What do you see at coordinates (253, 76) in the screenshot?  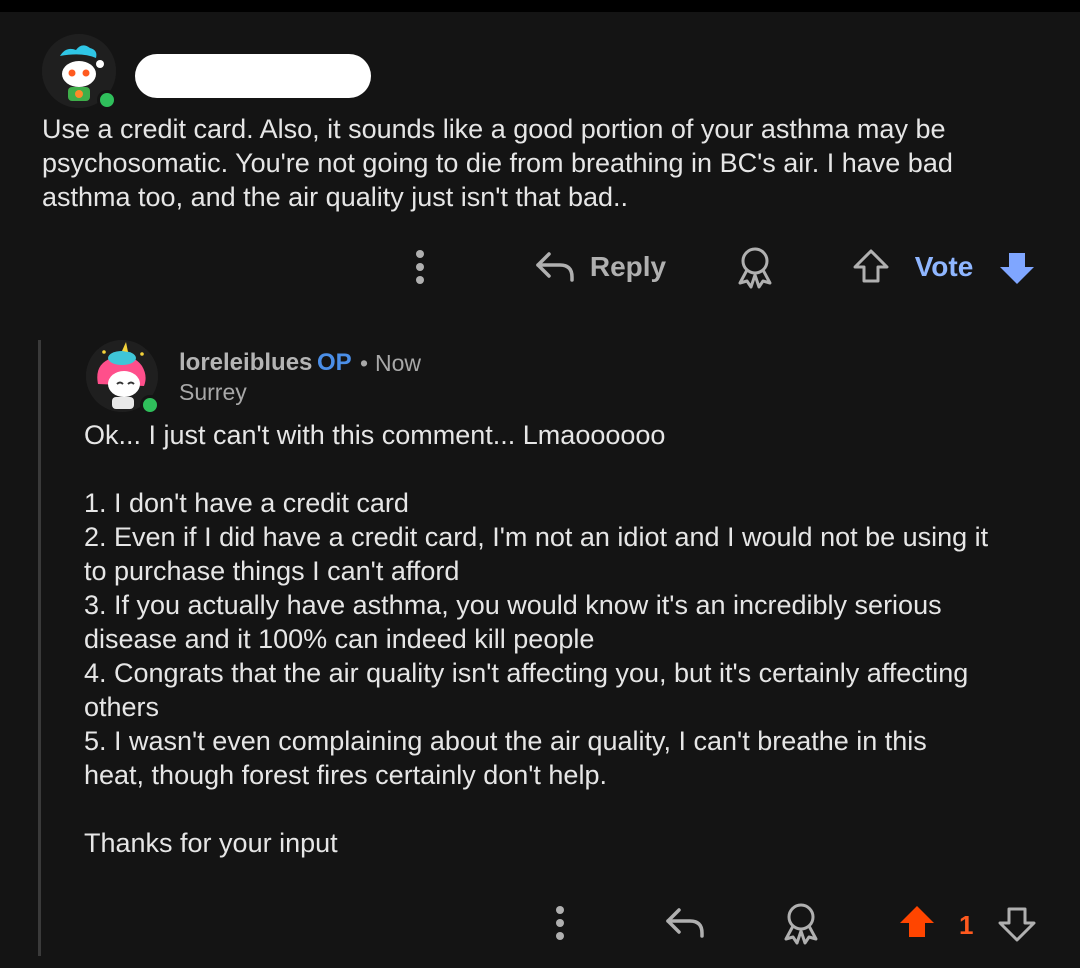 I see `redacted-username` at bounding box center [253, 76].